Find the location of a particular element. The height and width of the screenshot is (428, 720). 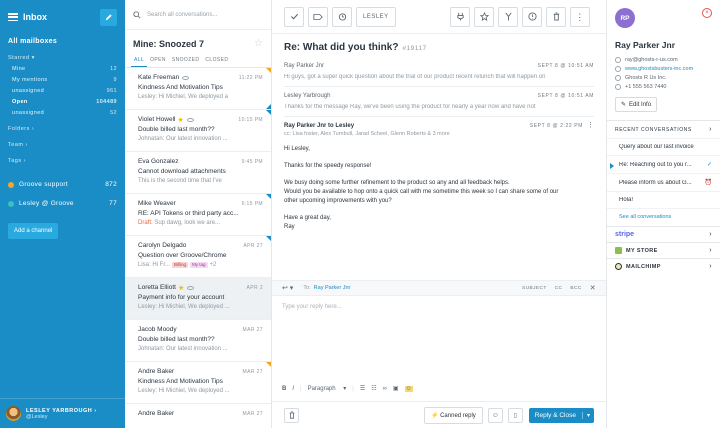

contact-name: Ray Parker Jnr is located at coordinates (645, 45).